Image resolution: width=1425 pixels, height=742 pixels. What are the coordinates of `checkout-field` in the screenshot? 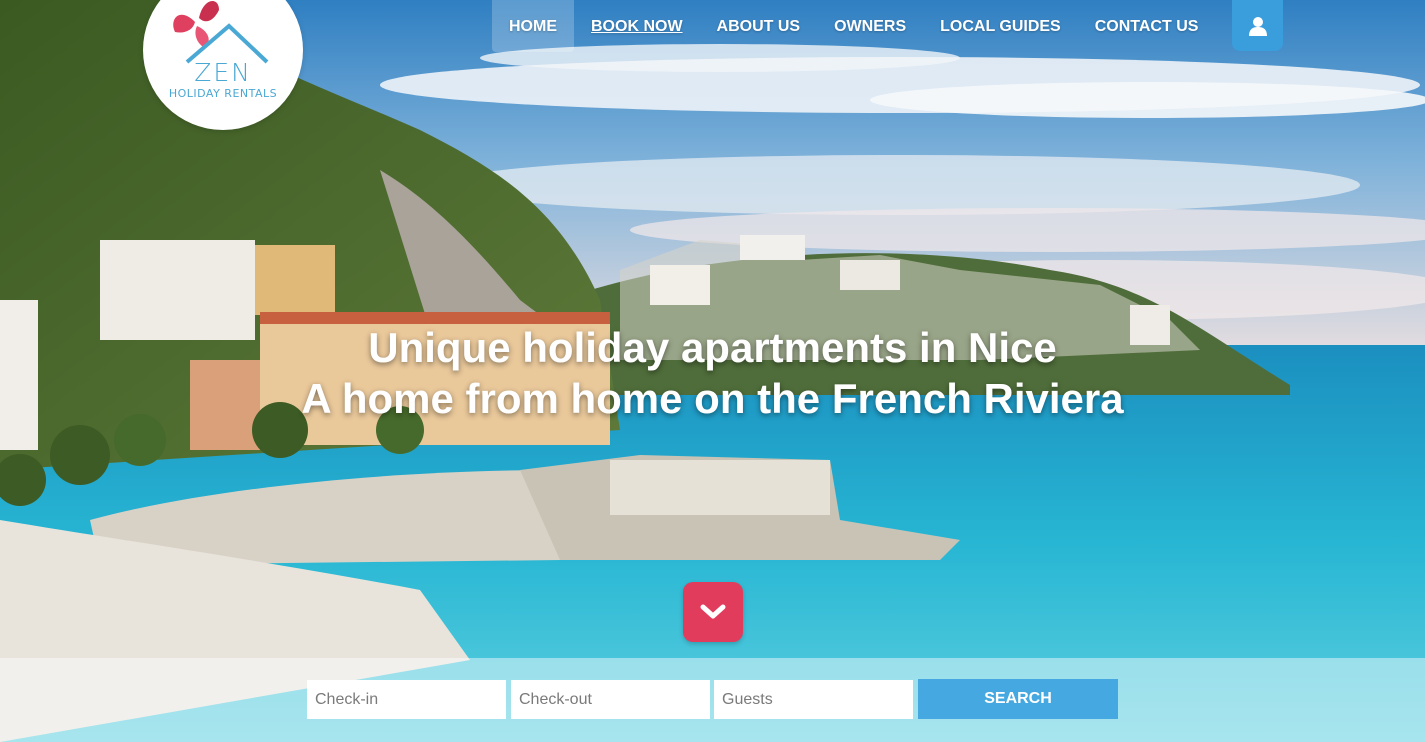 It's located at (610, 699).